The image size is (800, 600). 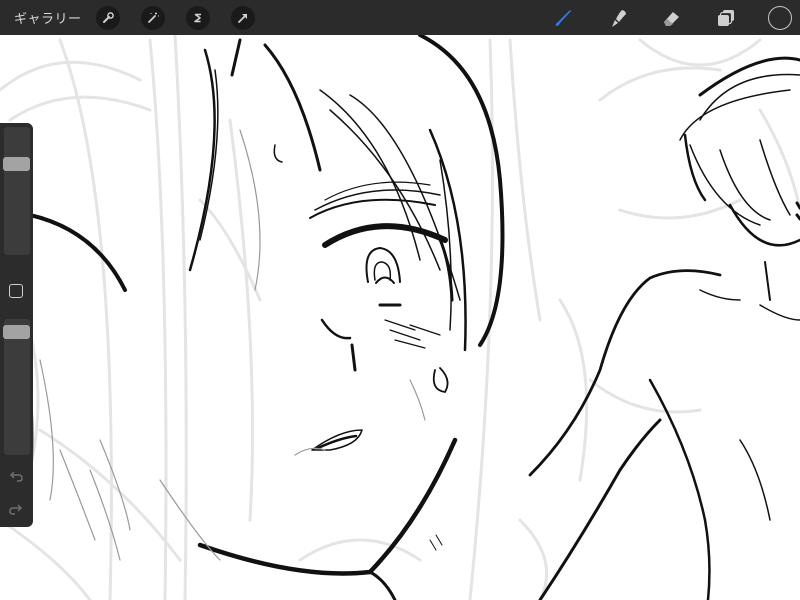 I want to click on adjustments-button, so click(x=152, y=17).